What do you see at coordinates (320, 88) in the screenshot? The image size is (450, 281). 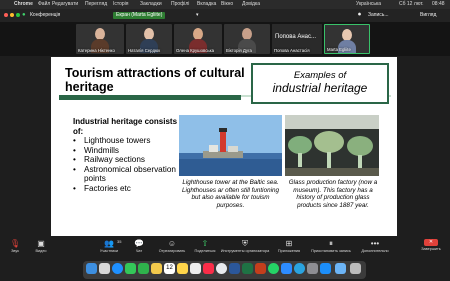 I see `examples-line-2: industrial heritage` at bounding box center [320, 88].